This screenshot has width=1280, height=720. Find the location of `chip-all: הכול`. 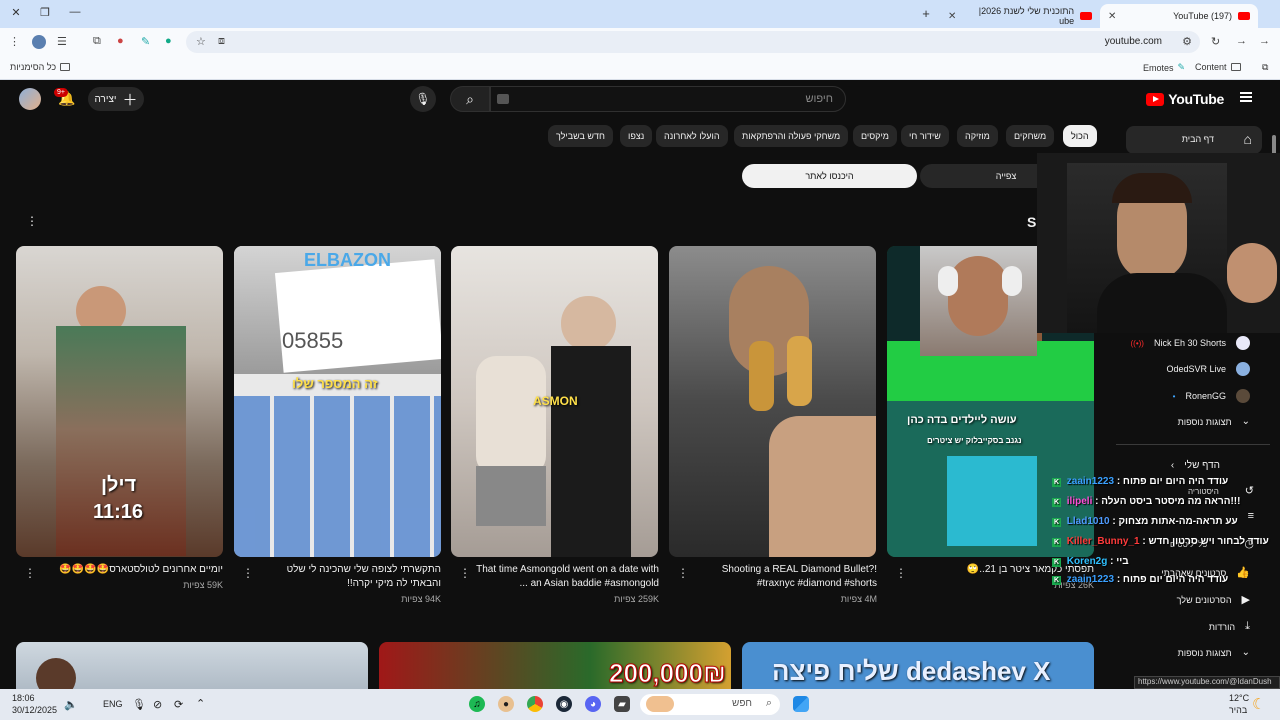

chip-all: הכול is located at coordinates (1080, 136).